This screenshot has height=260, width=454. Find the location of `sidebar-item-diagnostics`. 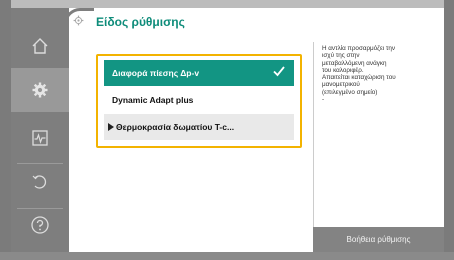

sidebar-item-diagnostics is located at coordinates (40, 138).